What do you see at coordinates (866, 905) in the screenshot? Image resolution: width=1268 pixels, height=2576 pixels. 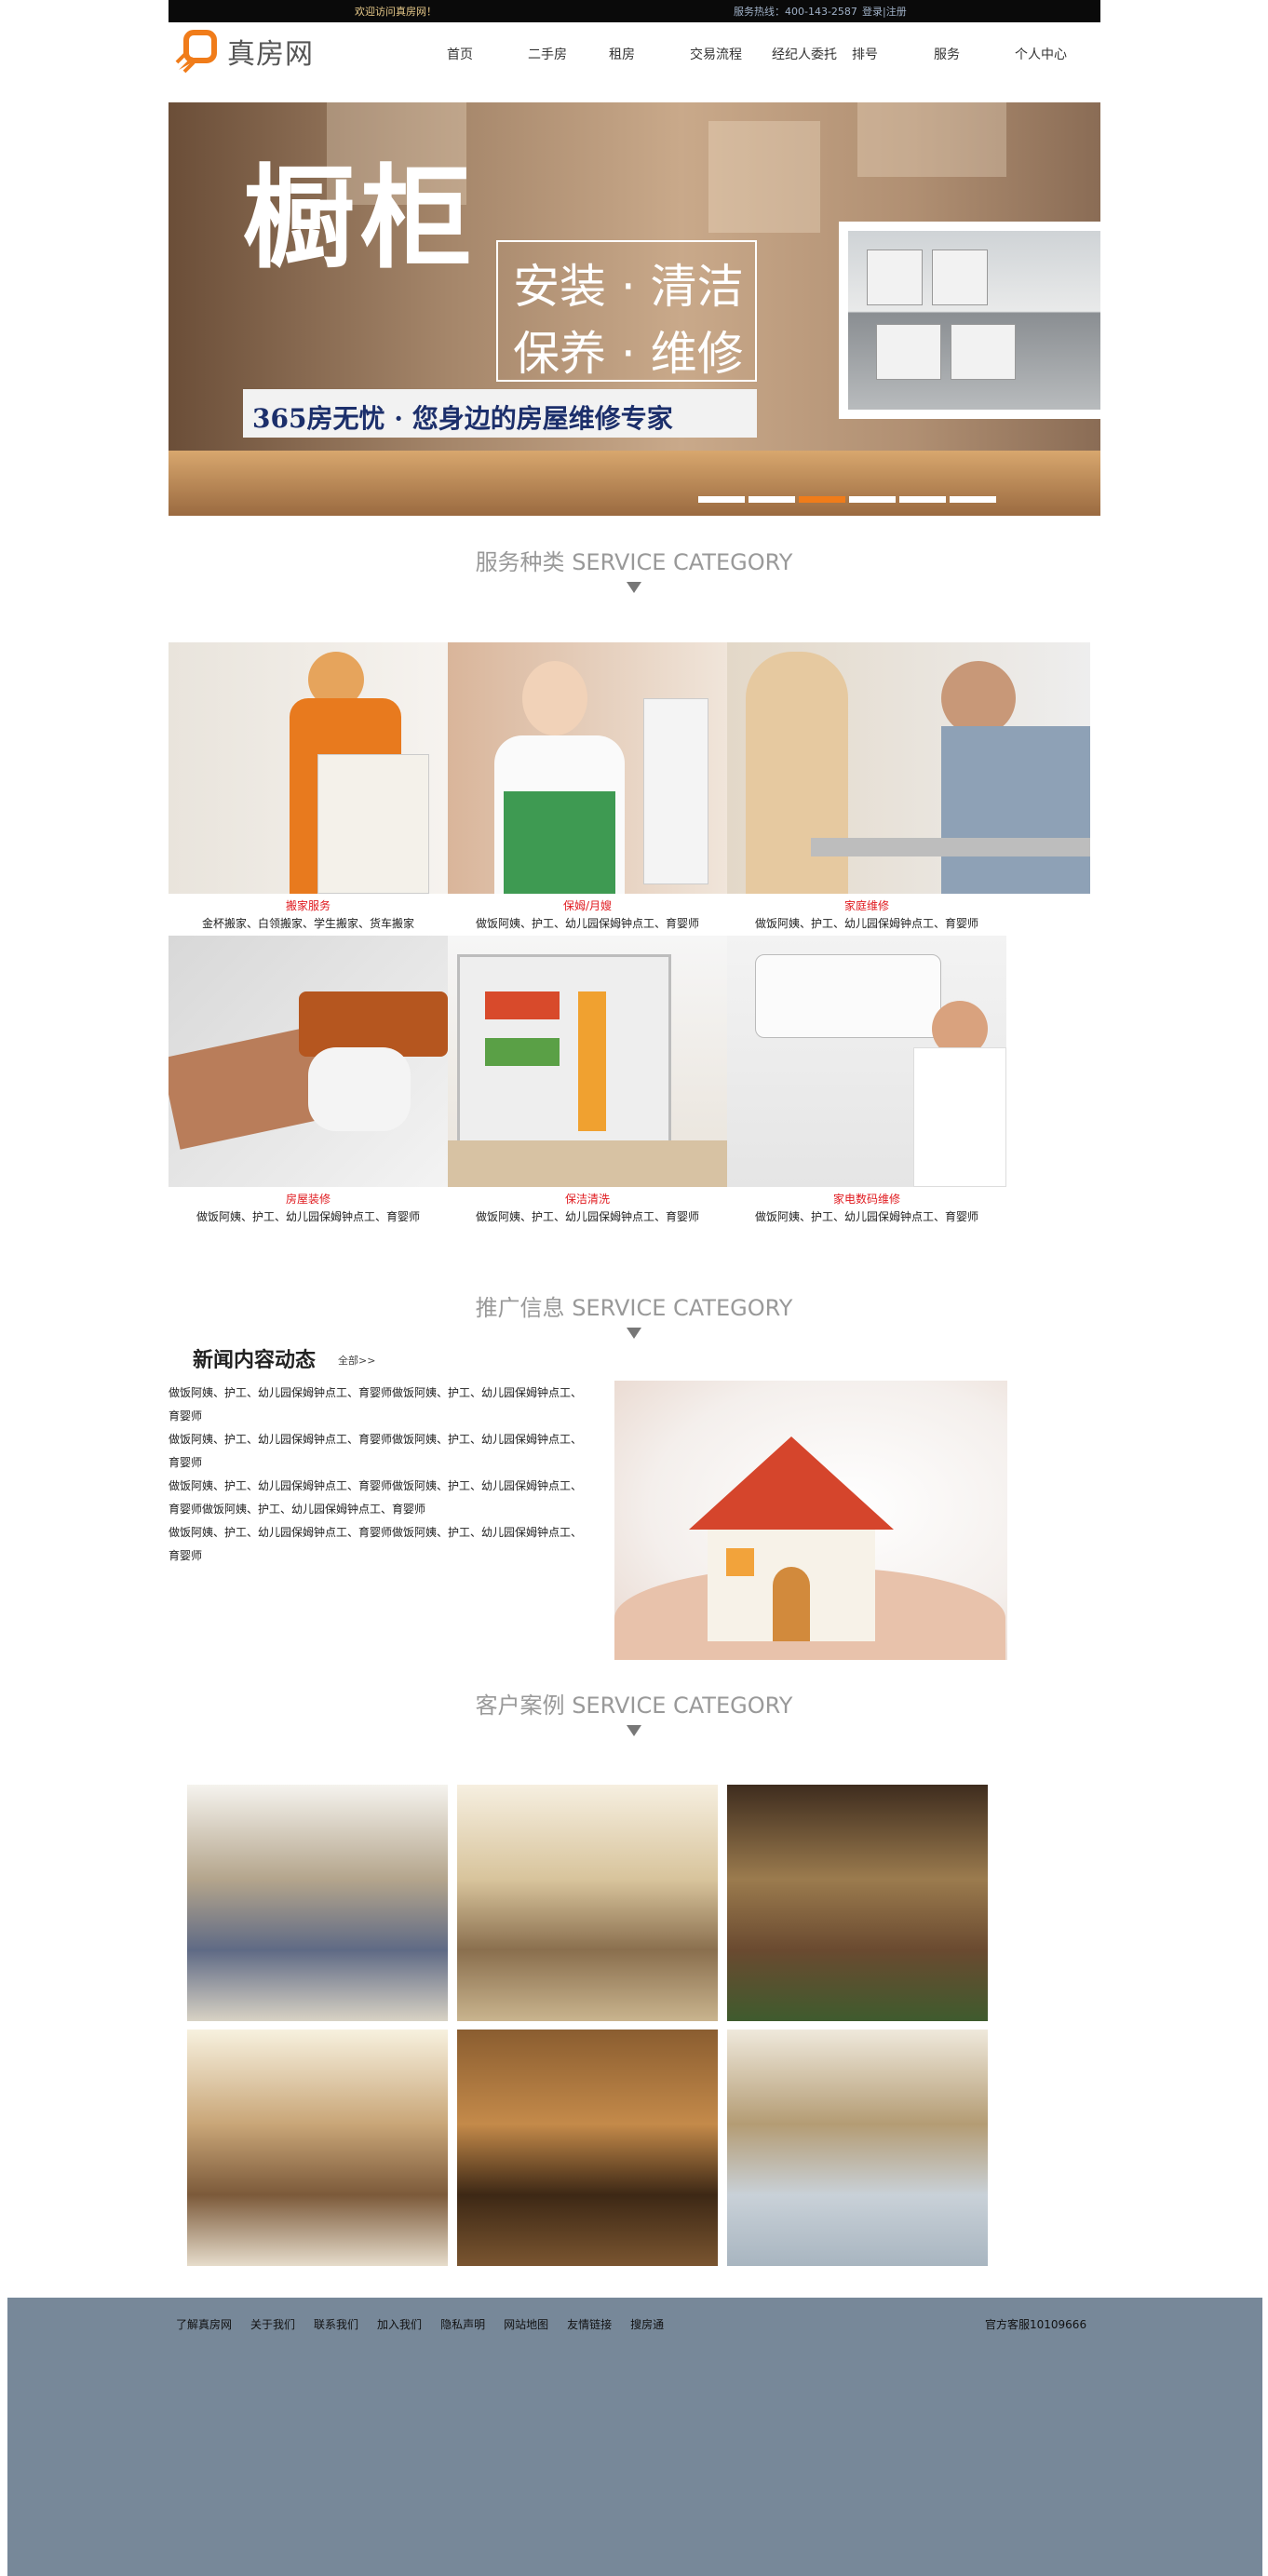 I see `service-name: 家庭维修` at bounding box center [866, 905].